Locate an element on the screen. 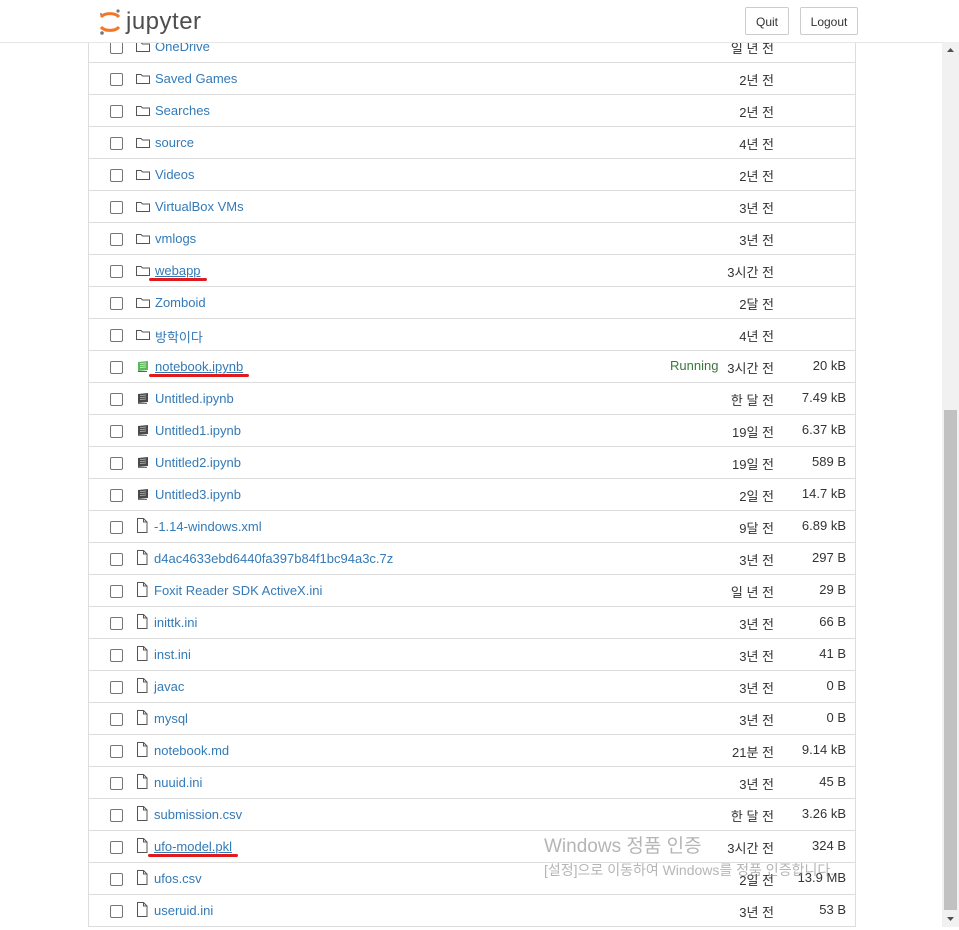 This screenshot has width=959, height=930. item-name-link: VirtualBox VMs is located at coordinates (199, 206).